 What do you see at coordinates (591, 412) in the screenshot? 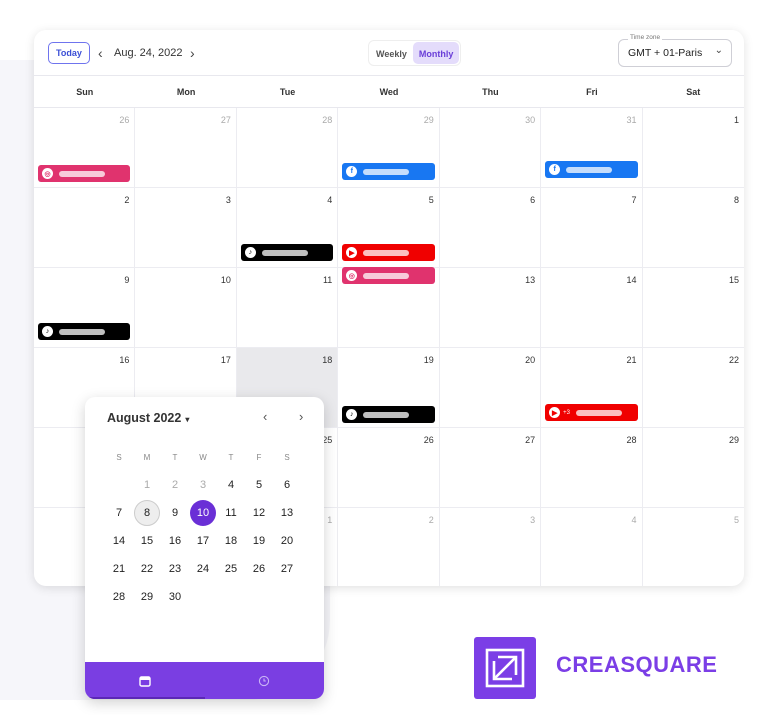
I see `youtube-post-event: ▶ +3` at bounding box center [591, 412].